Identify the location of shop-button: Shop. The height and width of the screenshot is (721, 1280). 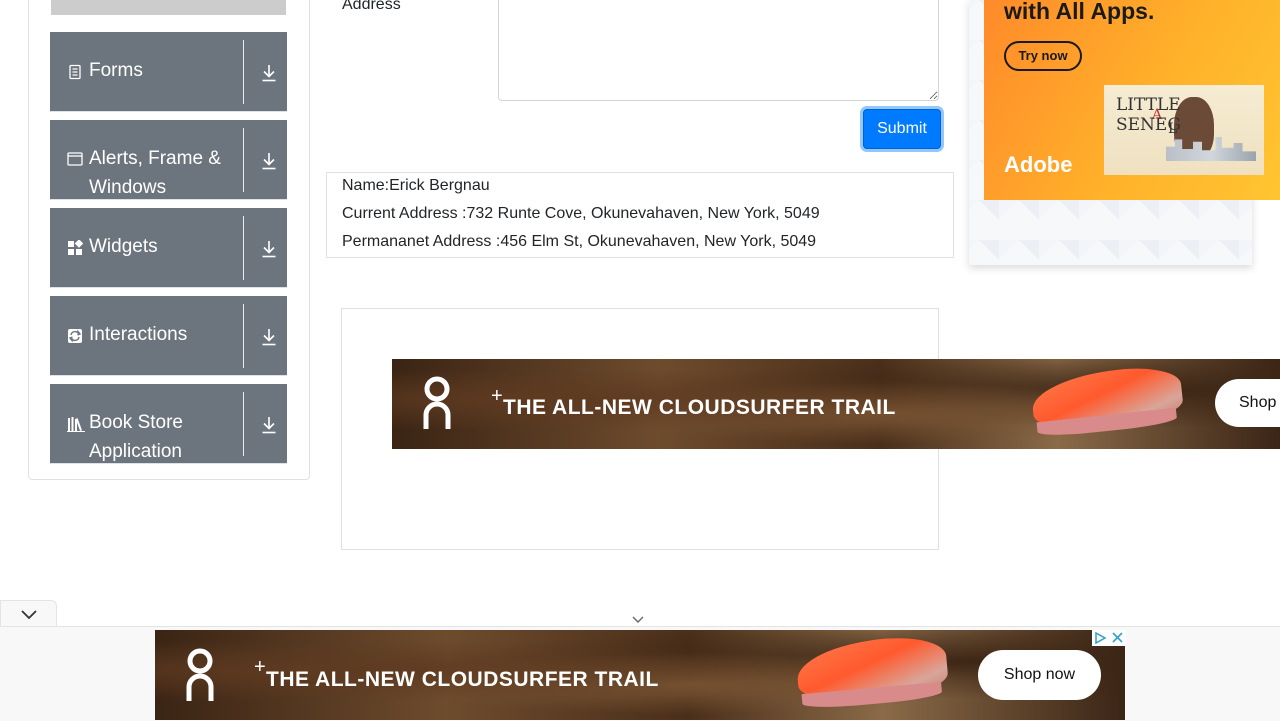
(1247, 403).